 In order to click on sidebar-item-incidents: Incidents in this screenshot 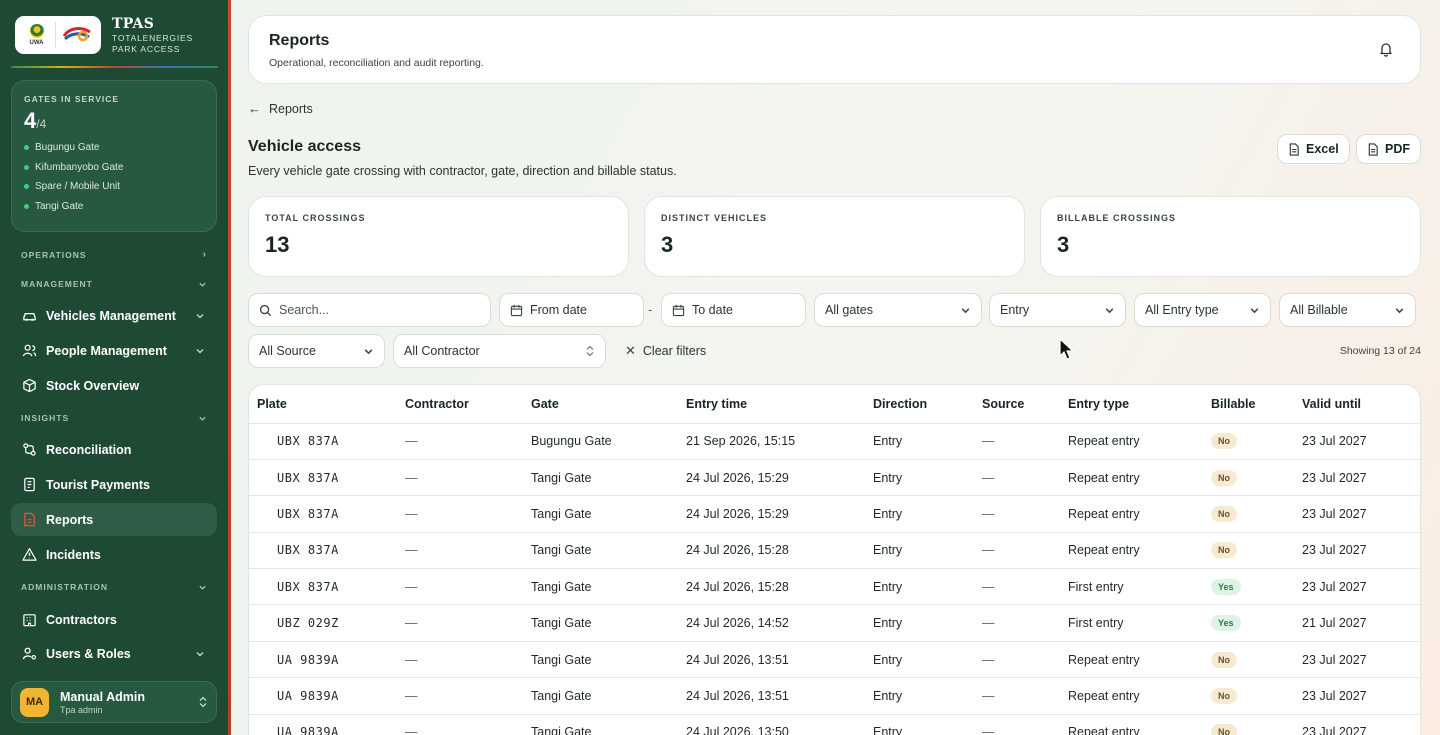, I will do `click(114, 554)`.